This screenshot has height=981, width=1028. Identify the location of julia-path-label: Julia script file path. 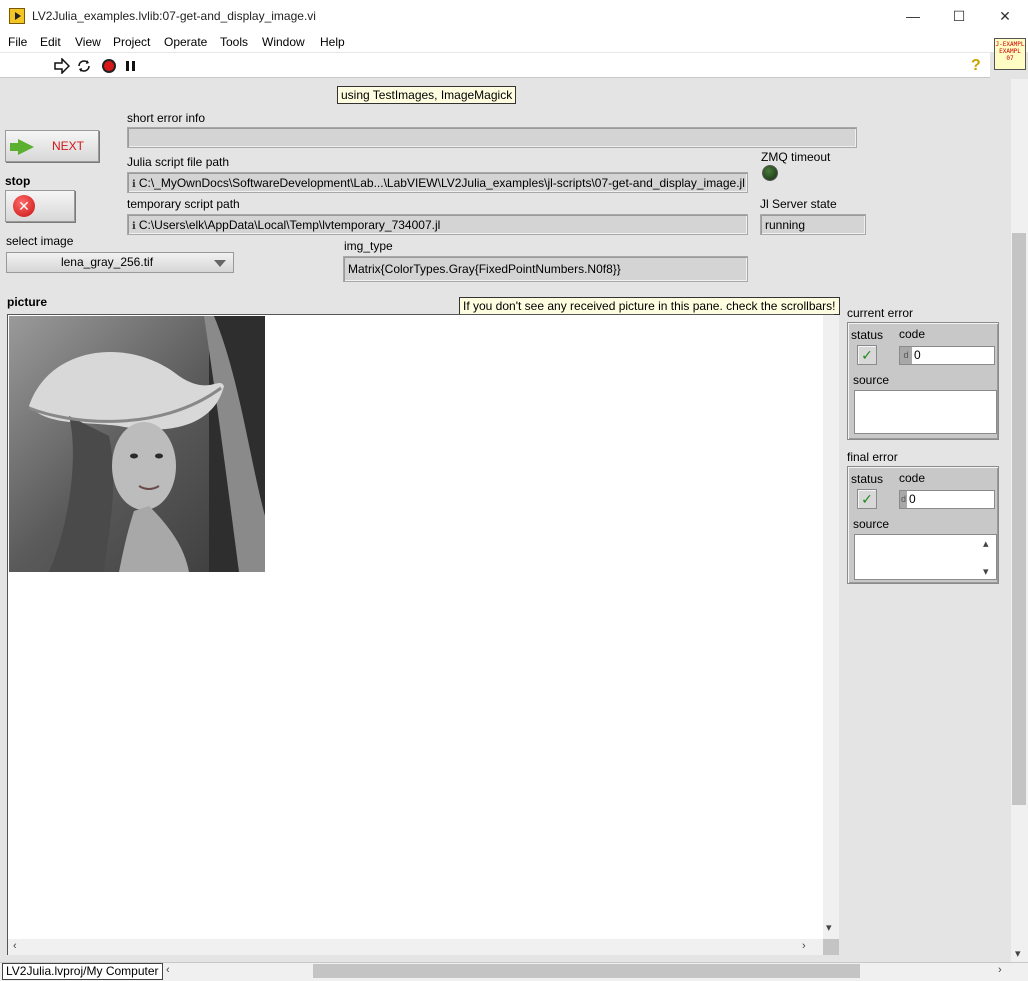
(178, 162).